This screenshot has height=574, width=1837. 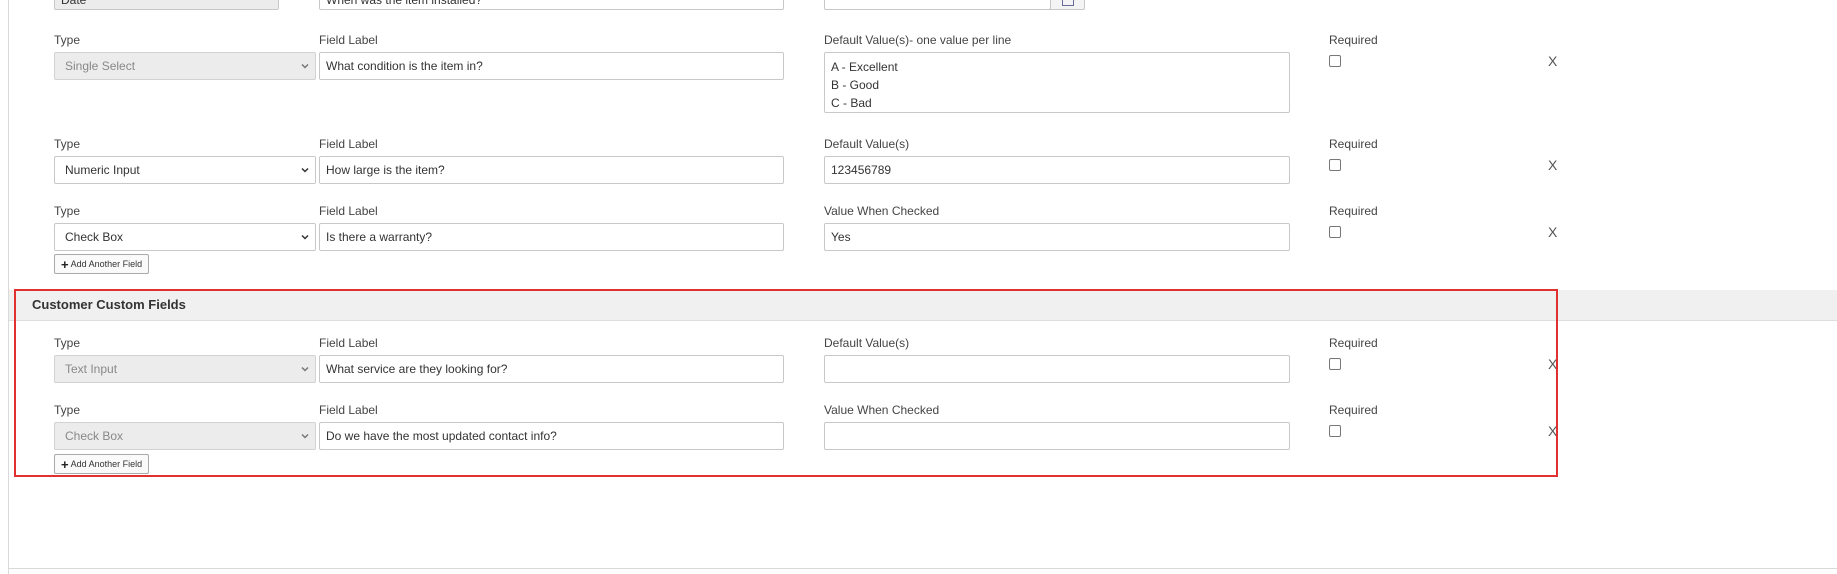 I want to click on panel-left-border, so click(x=8, y=287).